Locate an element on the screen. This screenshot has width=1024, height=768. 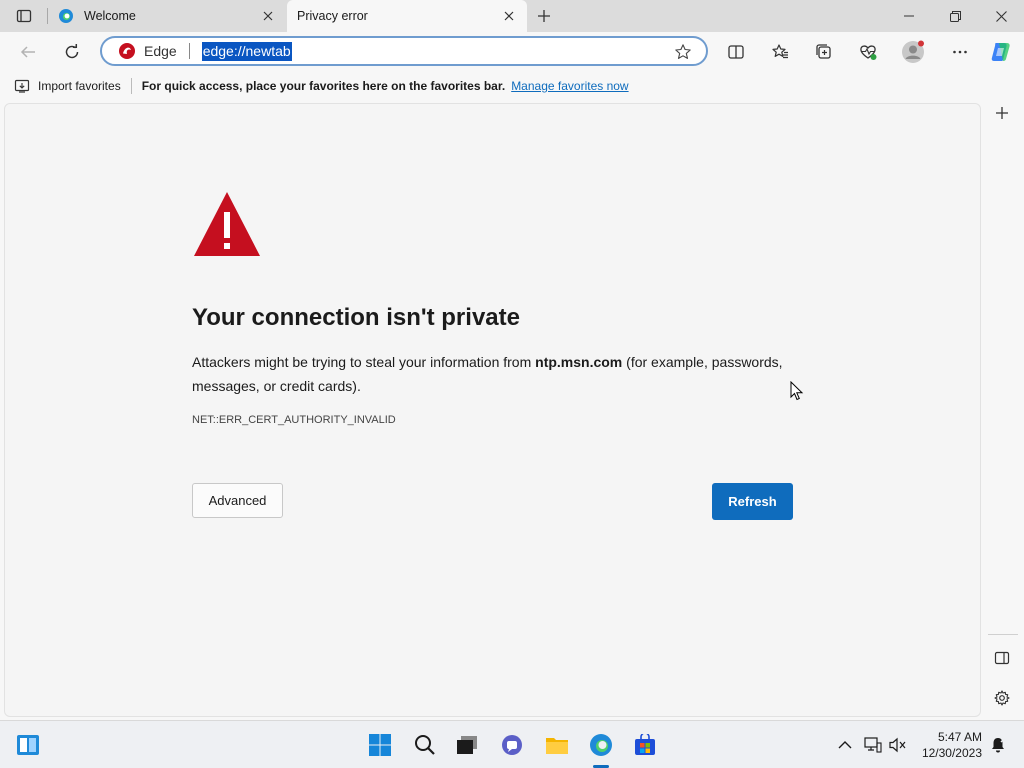
start-button is located at coordinates (380, 745).